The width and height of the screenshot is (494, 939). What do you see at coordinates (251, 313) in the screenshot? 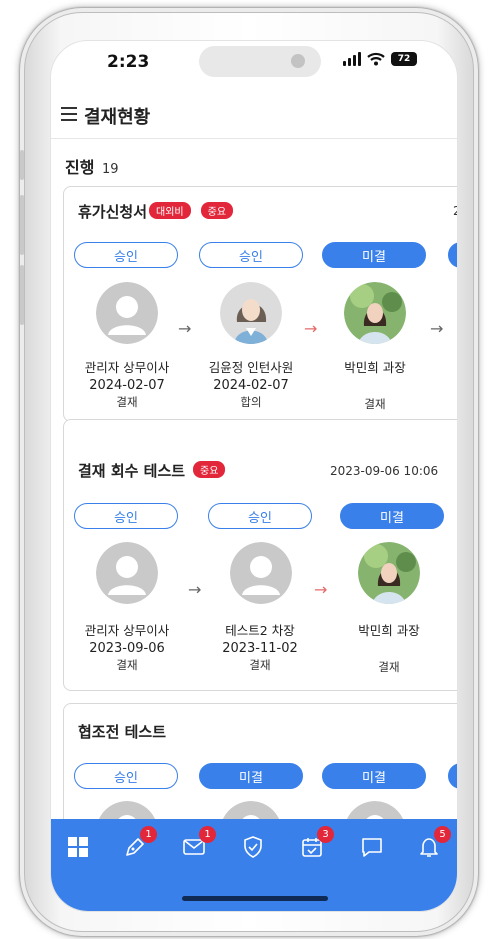
I see `avatar-illustration` at bounding box center [251, 313].